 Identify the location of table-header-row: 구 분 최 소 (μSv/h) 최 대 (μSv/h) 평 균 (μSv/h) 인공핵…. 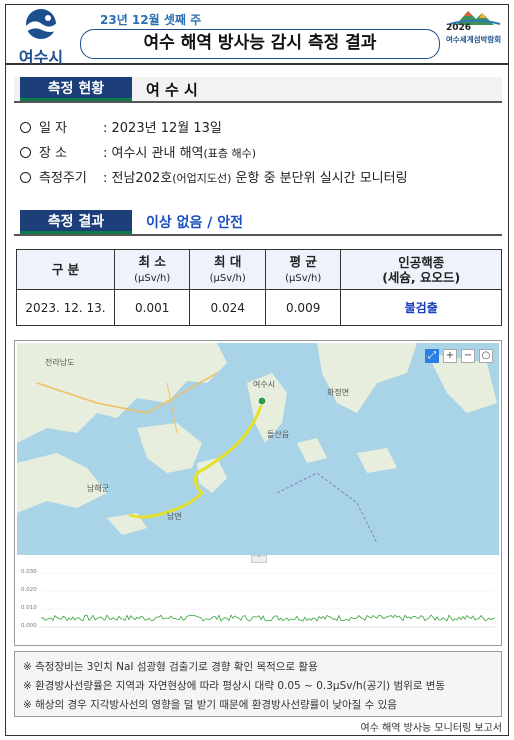
(259, 269).